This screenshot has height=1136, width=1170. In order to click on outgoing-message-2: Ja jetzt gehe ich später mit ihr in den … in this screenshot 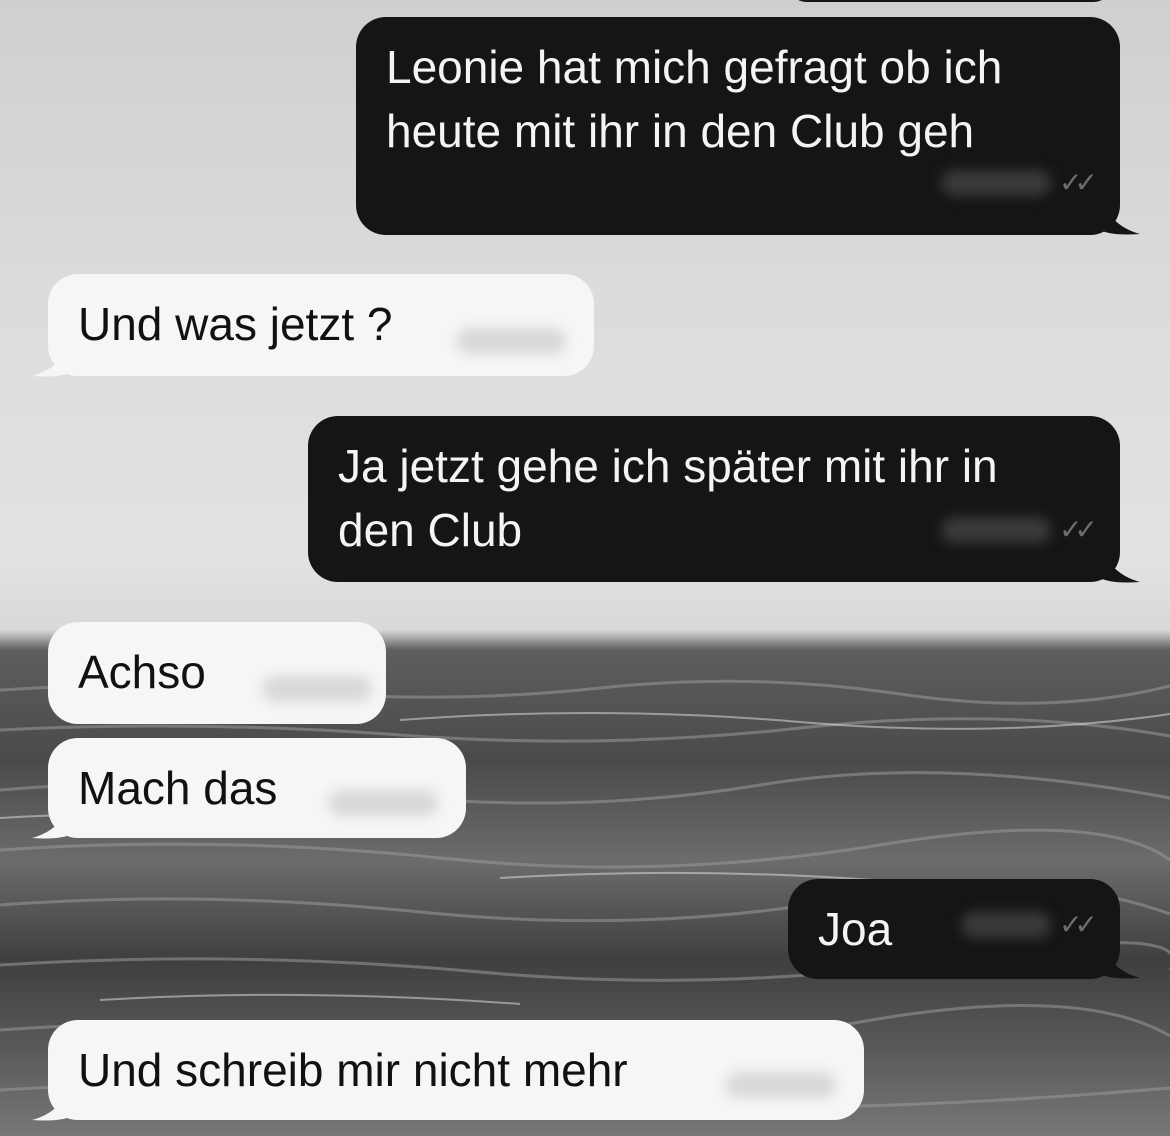, I will do `click(714, 499)`.